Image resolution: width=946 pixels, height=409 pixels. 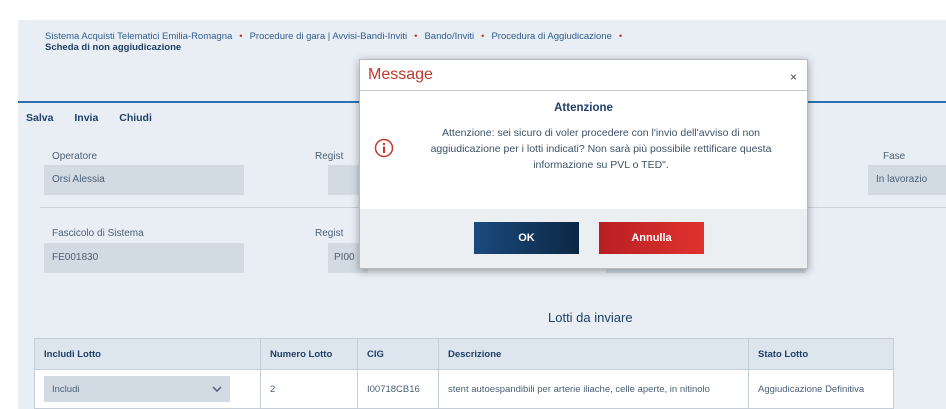 What do you see at coordinates (793, 77) in the screenshot?
I see `close-icon: ×` at bounding box center [793, 77].